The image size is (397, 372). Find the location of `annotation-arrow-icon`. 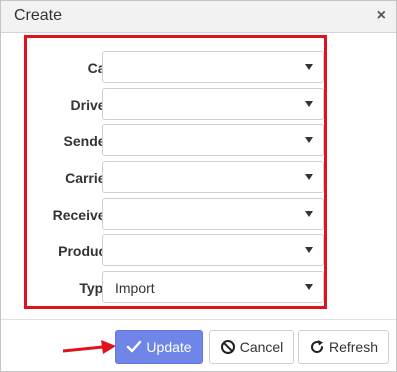

annotation-arrow-icon is located at coordinates (89, 347).